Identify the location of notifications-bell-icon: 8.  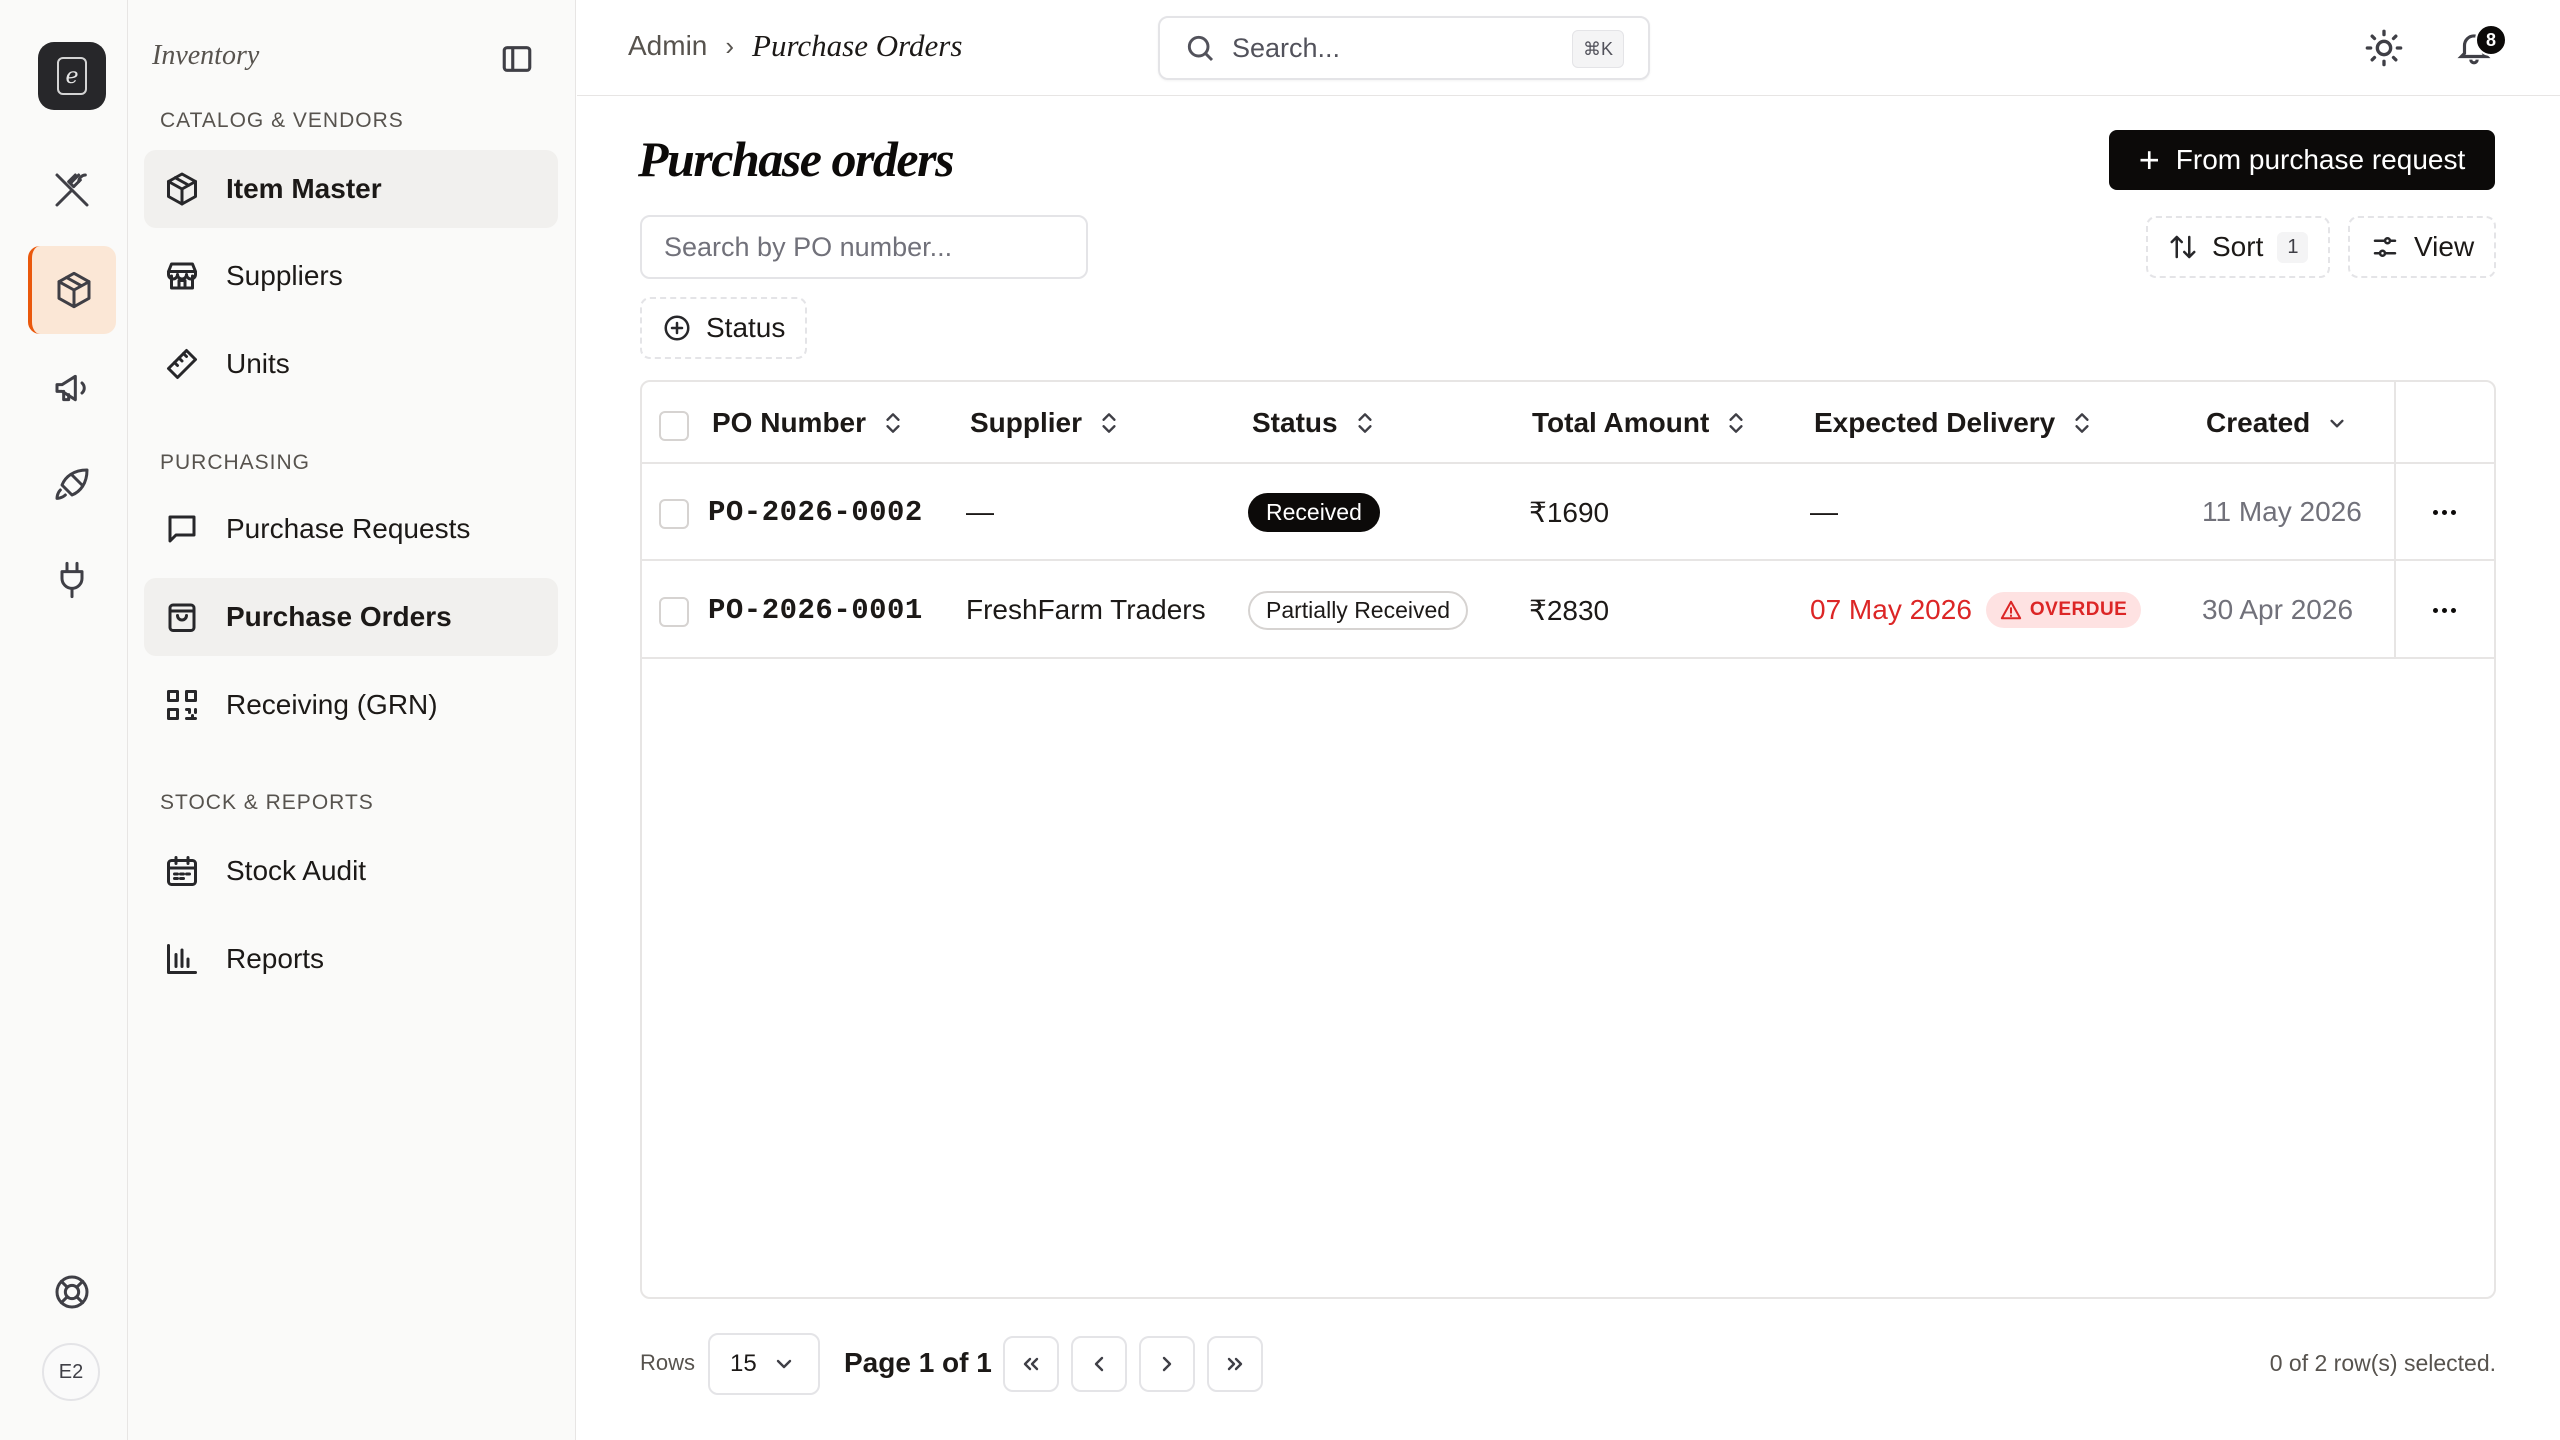
(2481, 46).